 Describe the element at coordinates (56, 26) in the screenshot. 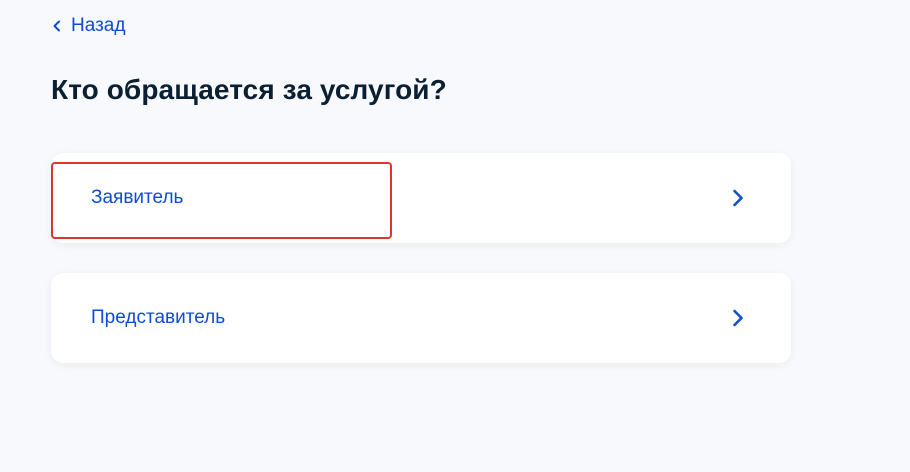

I see `chevron-left-icon` at that location.